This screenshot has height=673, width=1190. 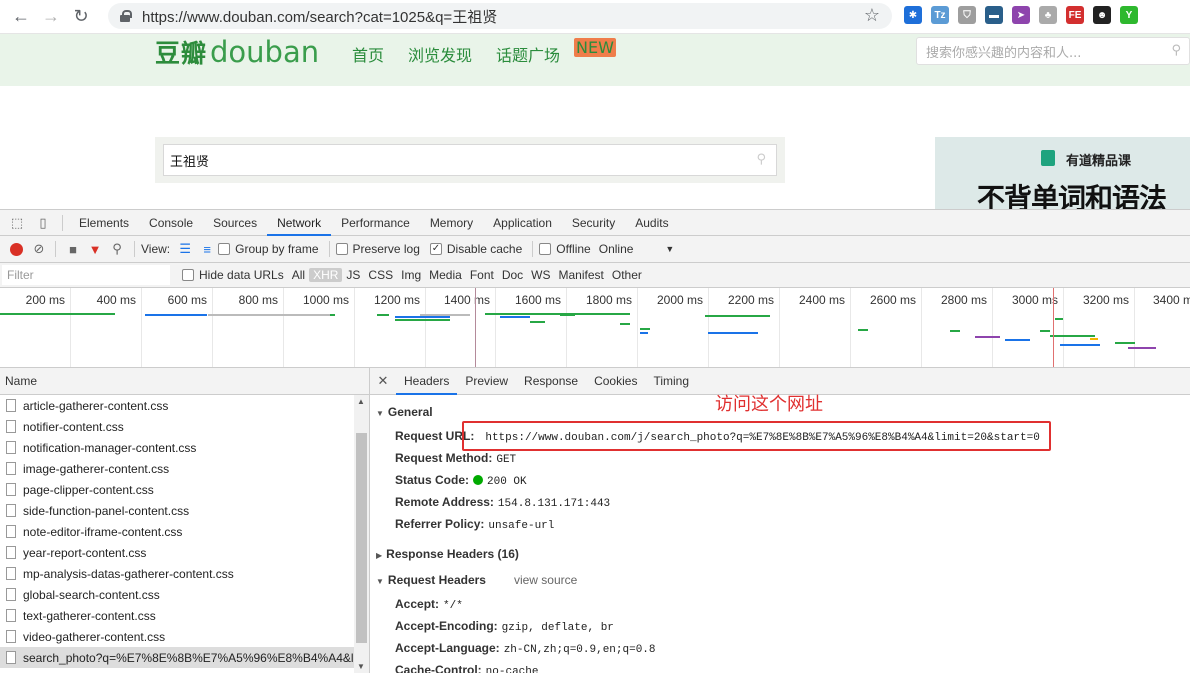 I want to click on fe-icon: FE, so click(x=1075, y=15).